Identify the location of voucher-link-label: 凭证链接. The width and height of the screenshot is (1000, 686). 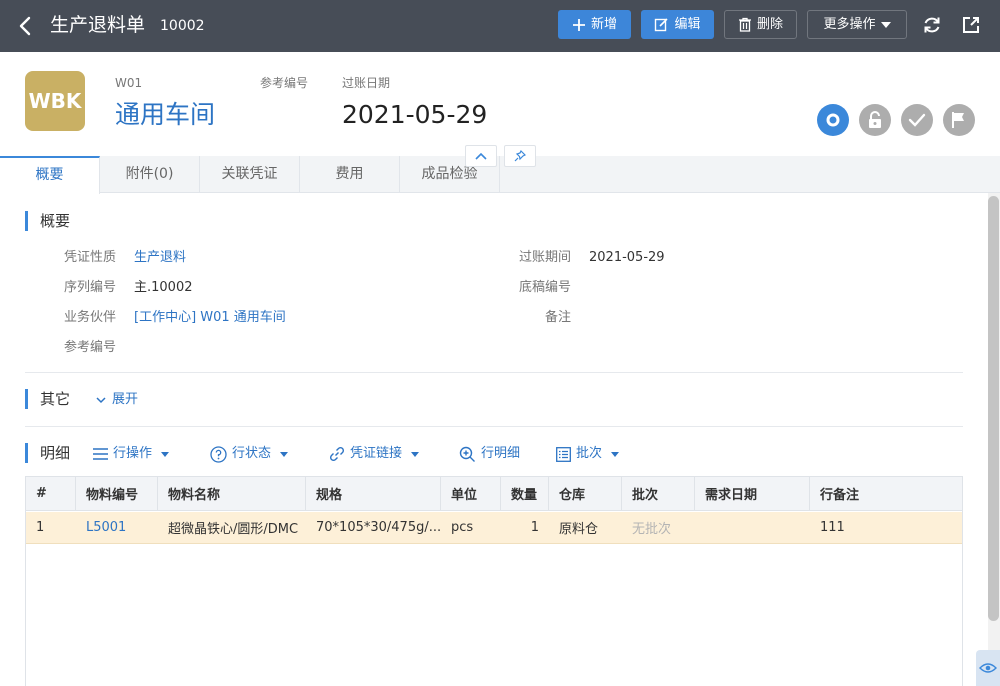
(376, 453).